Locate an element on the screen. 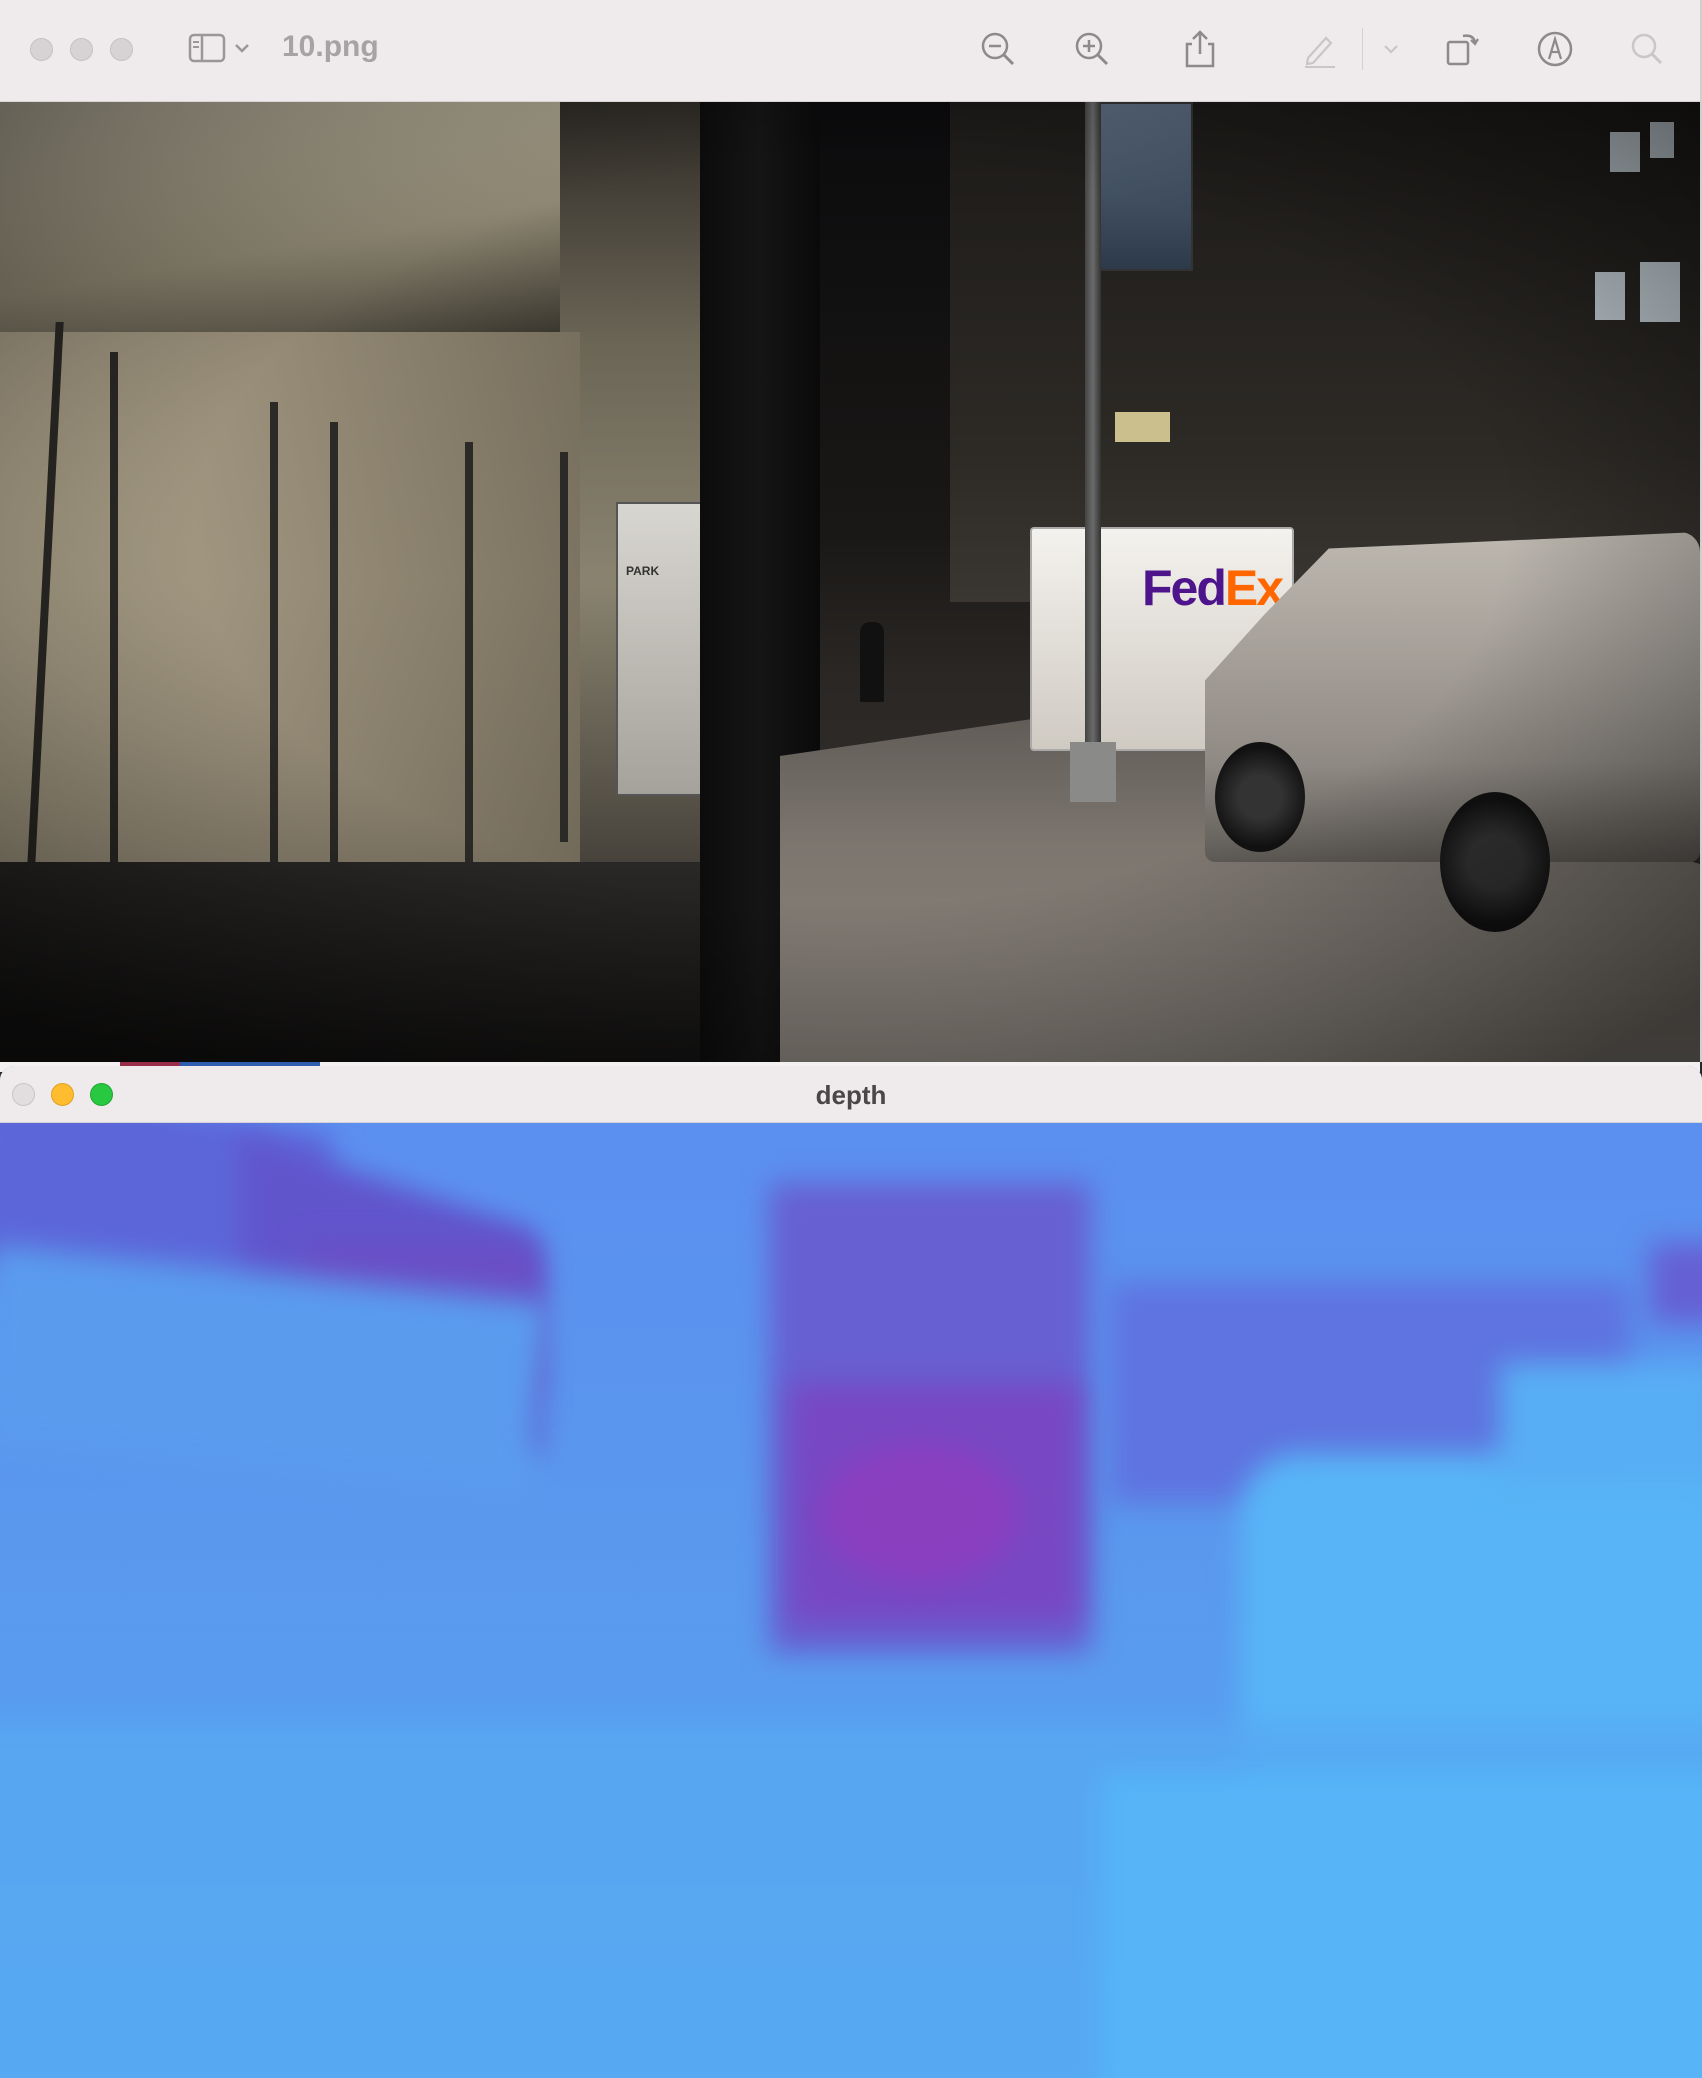 Image resolution: width=1702 pixels, height=2078 pixels. zoom-out-icon is located at coordinates (998, 49).